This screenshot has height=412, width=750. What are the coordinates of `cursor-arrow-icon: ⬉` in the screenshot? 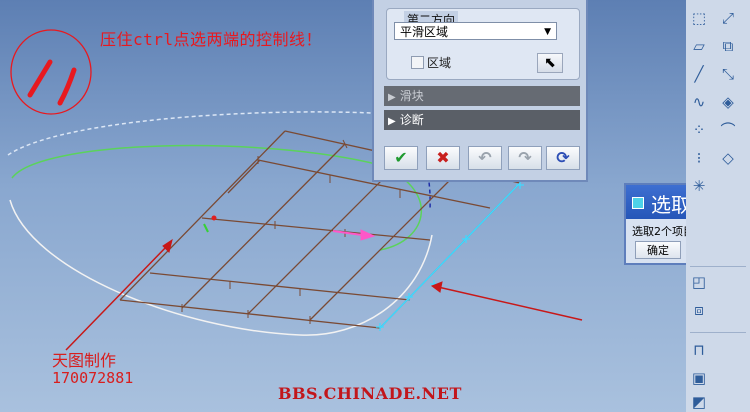 It's located at (550, 63).